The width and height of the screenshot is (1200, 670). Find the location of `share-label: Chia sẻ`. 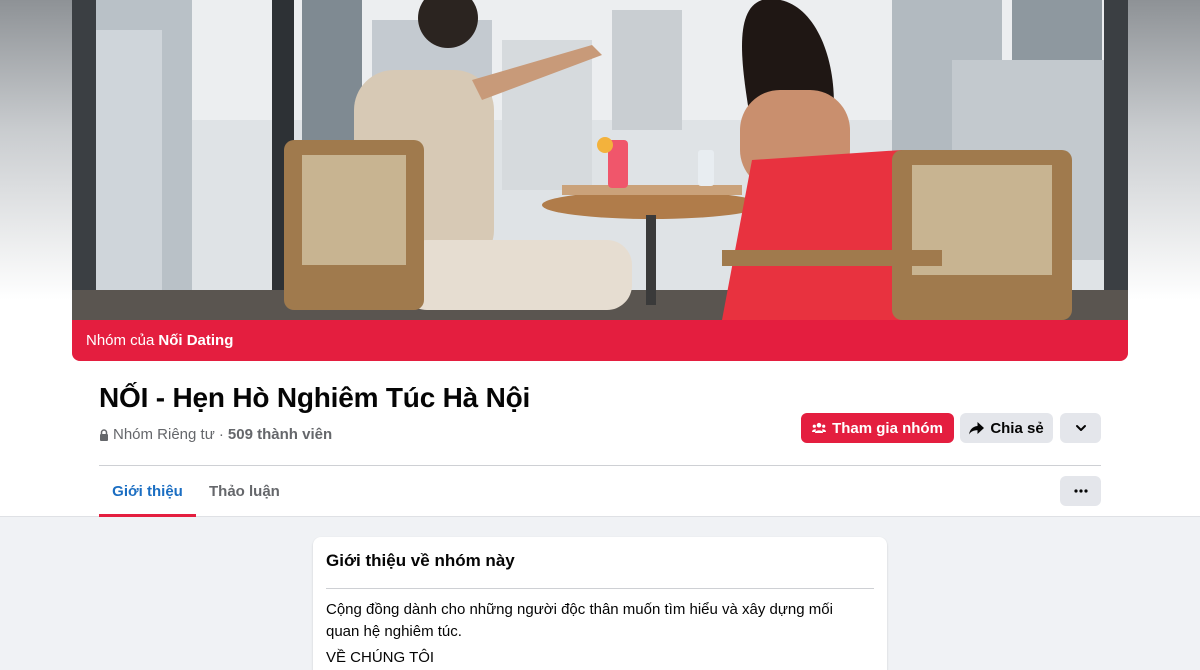

share-label: Chia sẻ is located at coordinates (1017, 428).